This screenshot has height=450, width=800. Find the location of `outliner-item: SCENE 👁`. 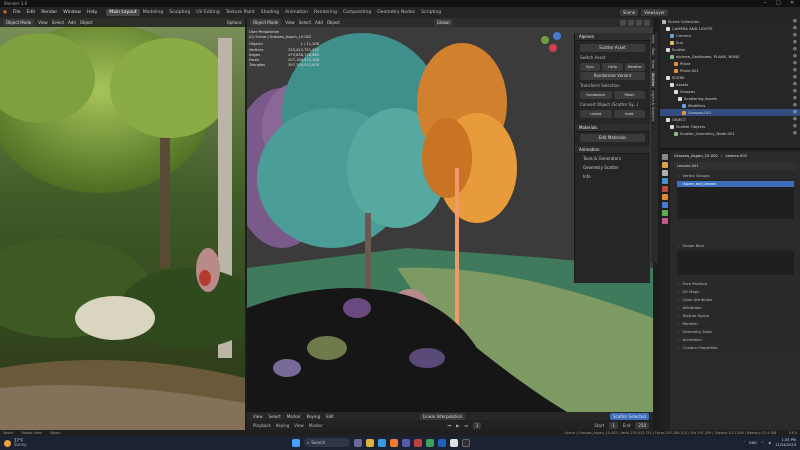

outliner-item: SCENE 👁 is located at coordinates (730, 77).